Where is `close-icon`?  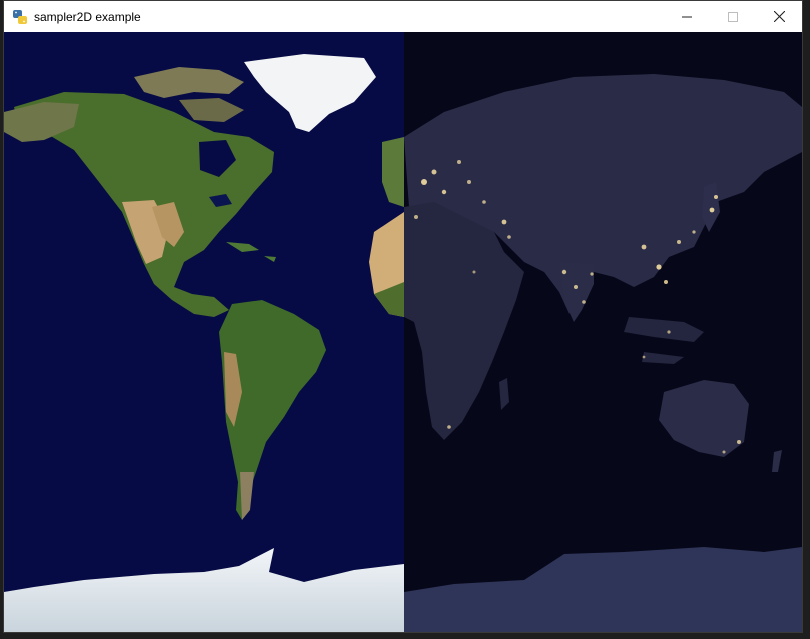
close-icon is located at coordinates (779, 16).